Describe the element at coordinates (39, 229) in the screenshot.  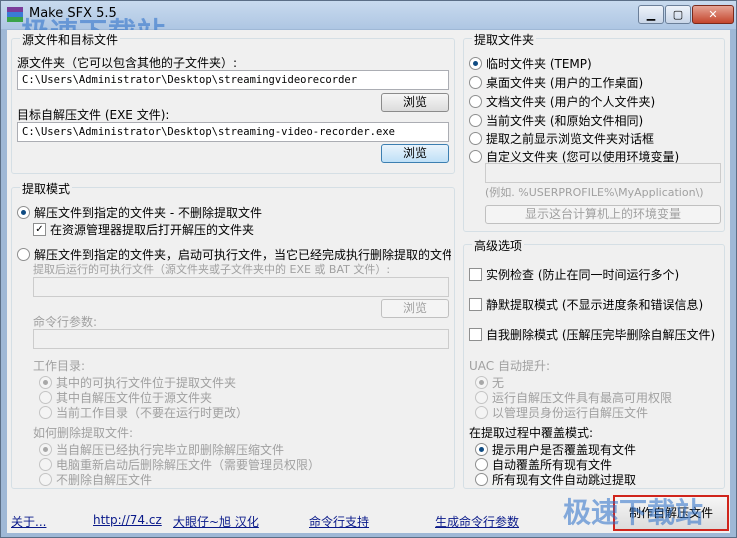
I see `checkbox-checked-icon: ✓` at that location.